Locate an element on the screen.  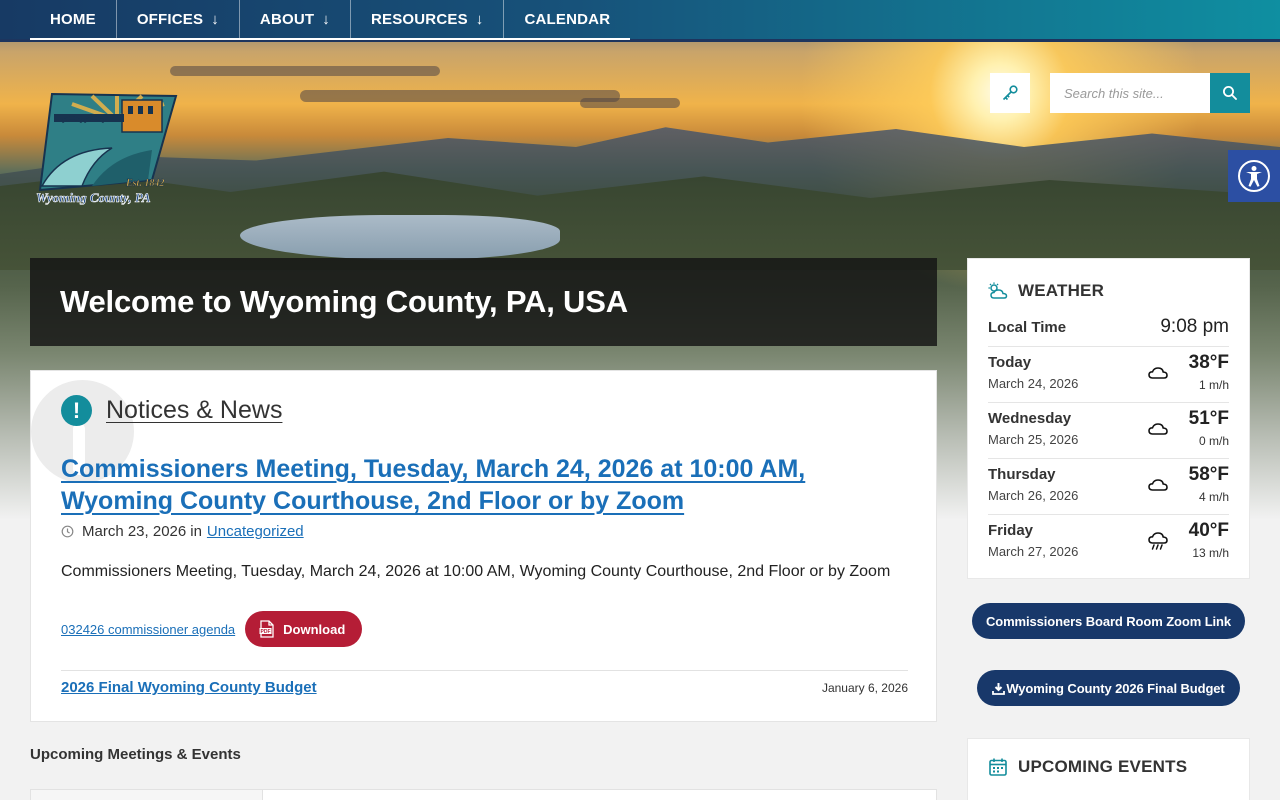
upcoming-events-widget: UPCOMING EVENTS is located at coordinates (1108, 769).